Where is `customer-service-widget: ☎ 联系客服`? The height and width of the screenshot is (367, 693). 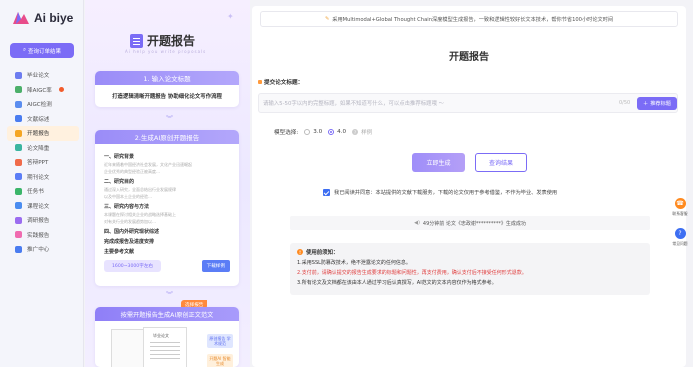
customer-service-widget: ☎ 联系客服 is located at coordinates (680, 207).